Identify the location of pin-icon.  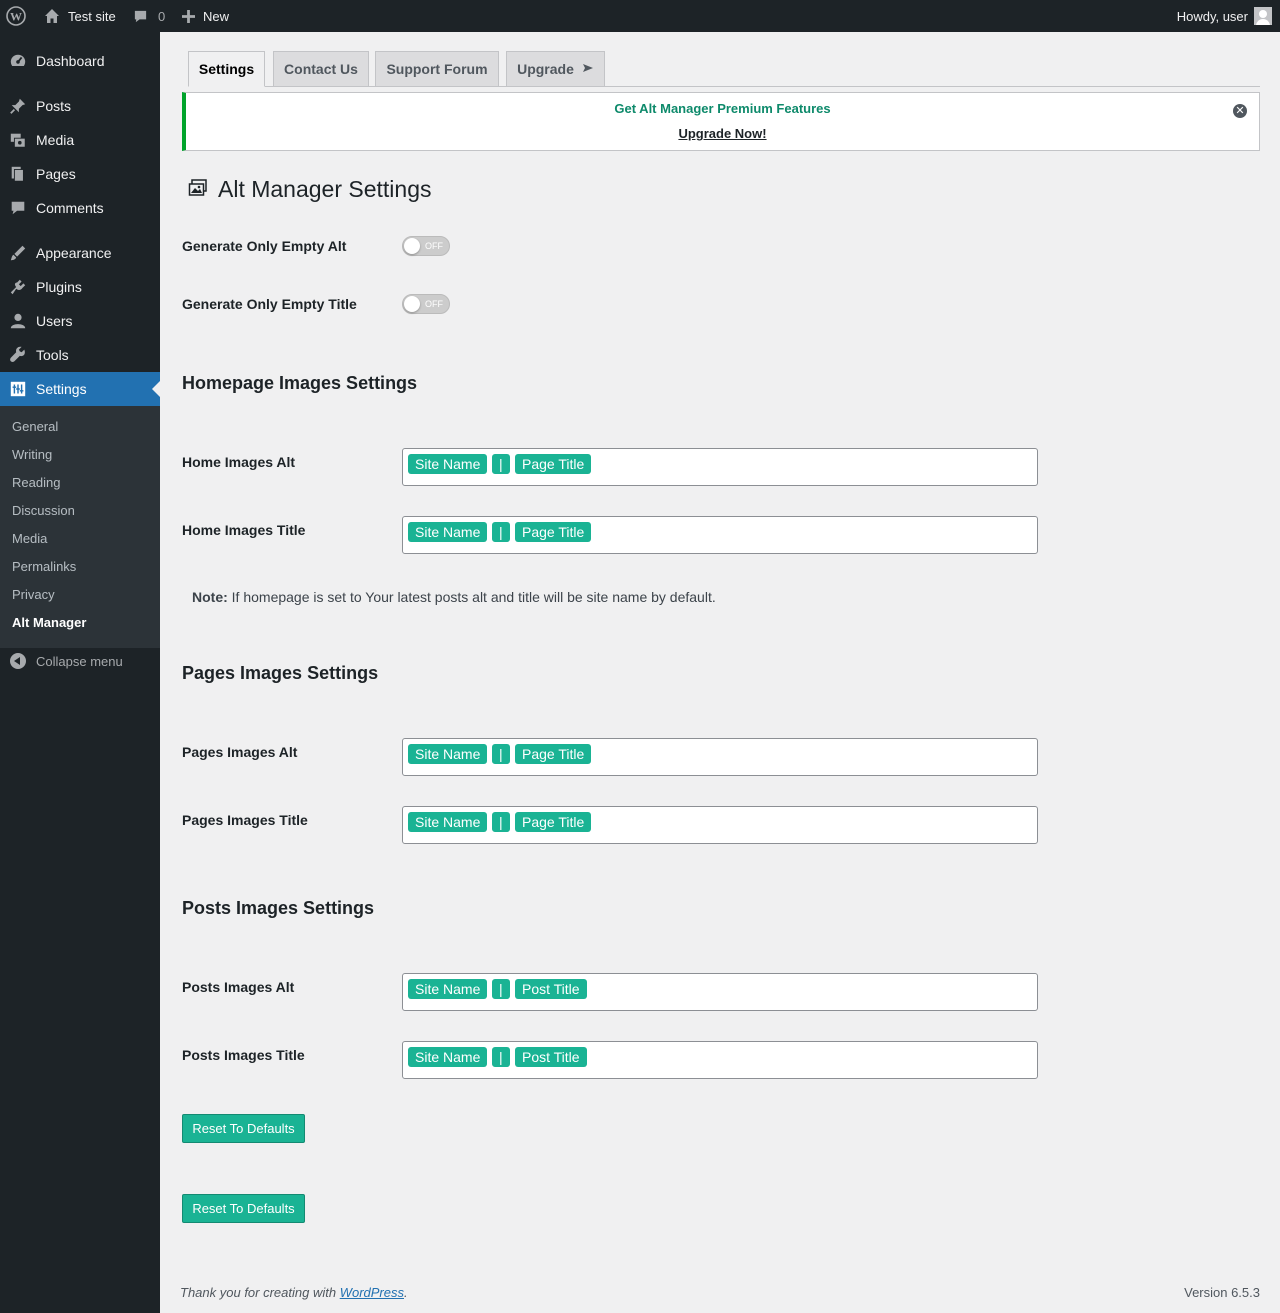
(18, 106).